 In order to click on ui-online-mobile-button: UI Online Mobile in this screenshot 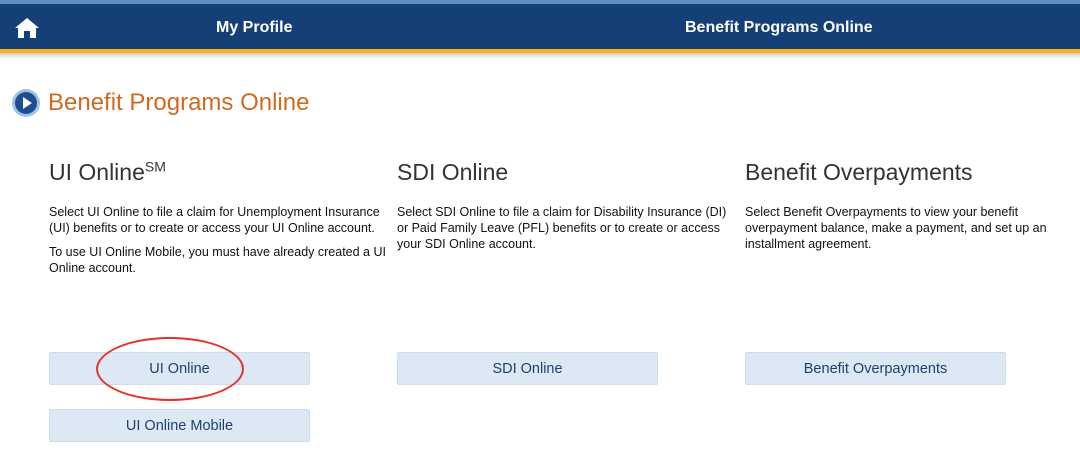, I will do `click(179, 425)`.